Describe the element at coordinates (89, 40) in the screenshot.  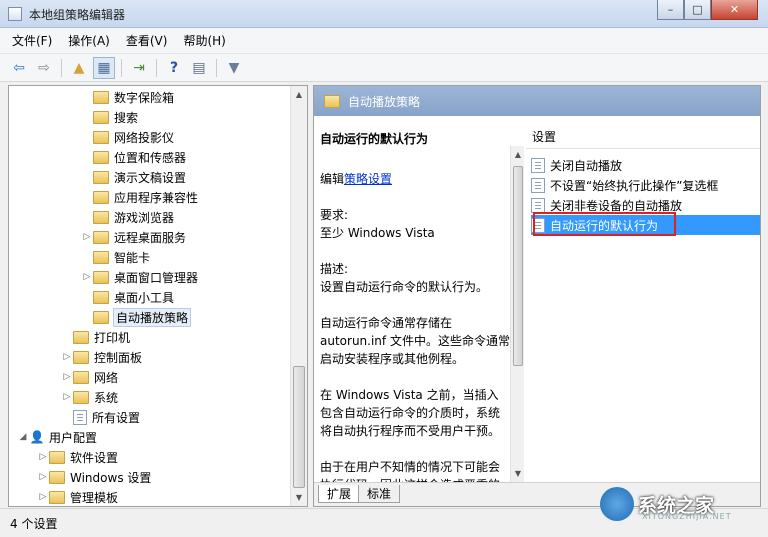
I see `menu-action: 操作(A)` at that location.